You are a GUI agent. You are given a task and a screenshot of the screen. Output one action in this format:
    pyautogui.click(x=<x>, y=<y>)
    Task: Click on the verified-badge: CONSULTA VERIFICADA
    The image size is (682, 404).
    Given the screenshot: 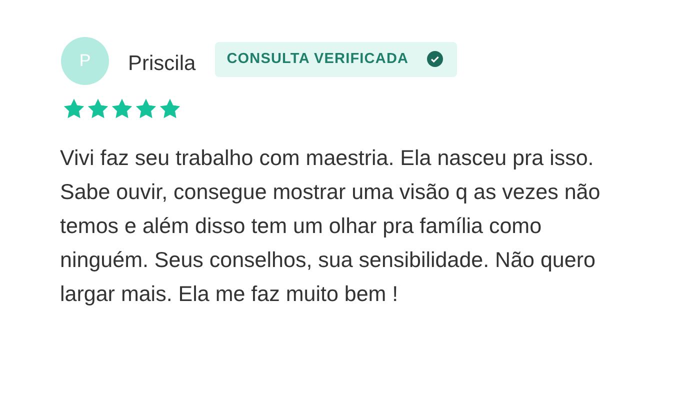 What is the action you would take?
    pyautogui.click(x=335, y=59)
    